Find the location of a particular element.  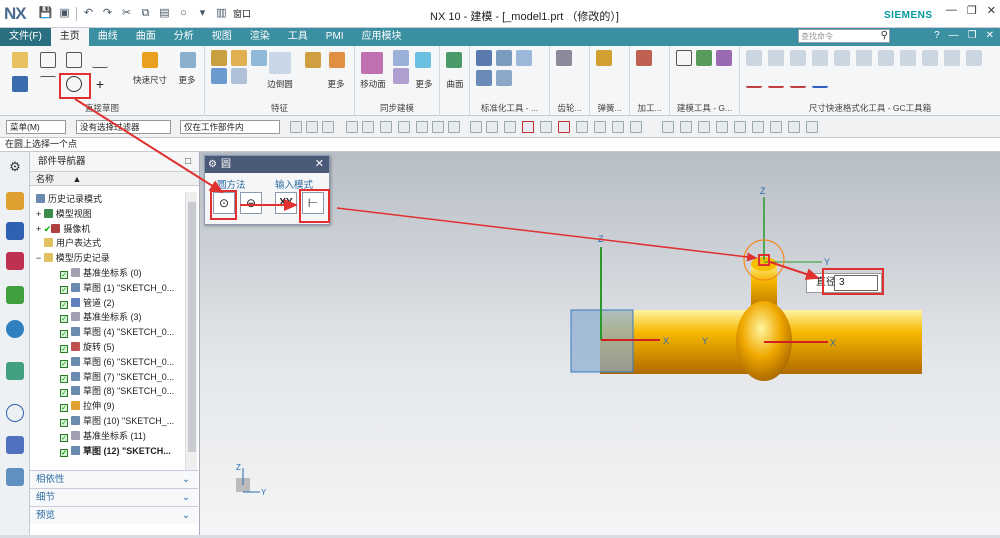

tab-tools: 工具 is located at coordinates (298, 37).